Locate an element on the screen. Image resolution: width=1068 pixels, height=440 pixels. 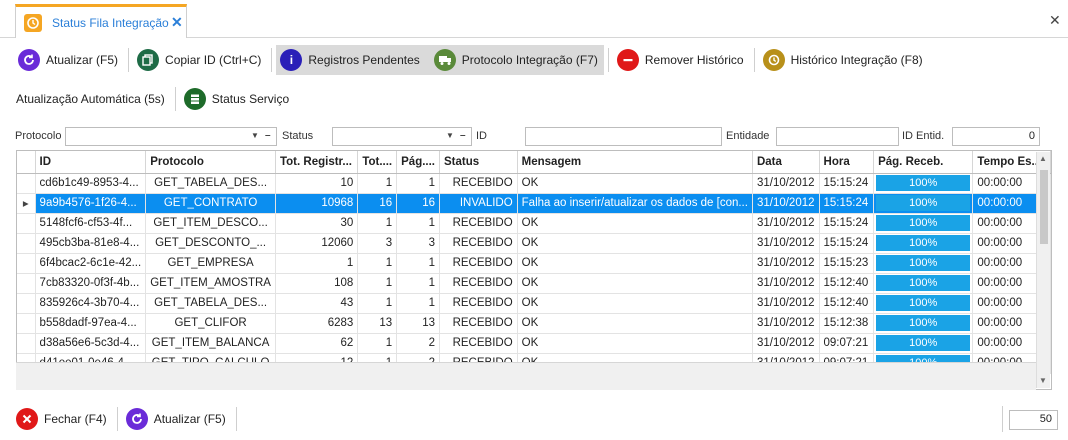
cell-hora: 15:15:23 is located at coordinates (847, 263).